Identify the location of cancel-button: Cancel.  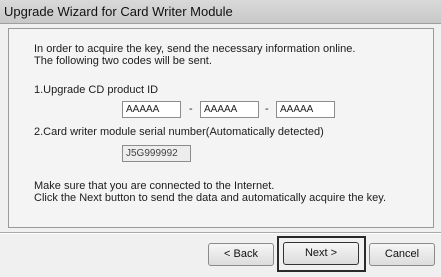
(402, 254).